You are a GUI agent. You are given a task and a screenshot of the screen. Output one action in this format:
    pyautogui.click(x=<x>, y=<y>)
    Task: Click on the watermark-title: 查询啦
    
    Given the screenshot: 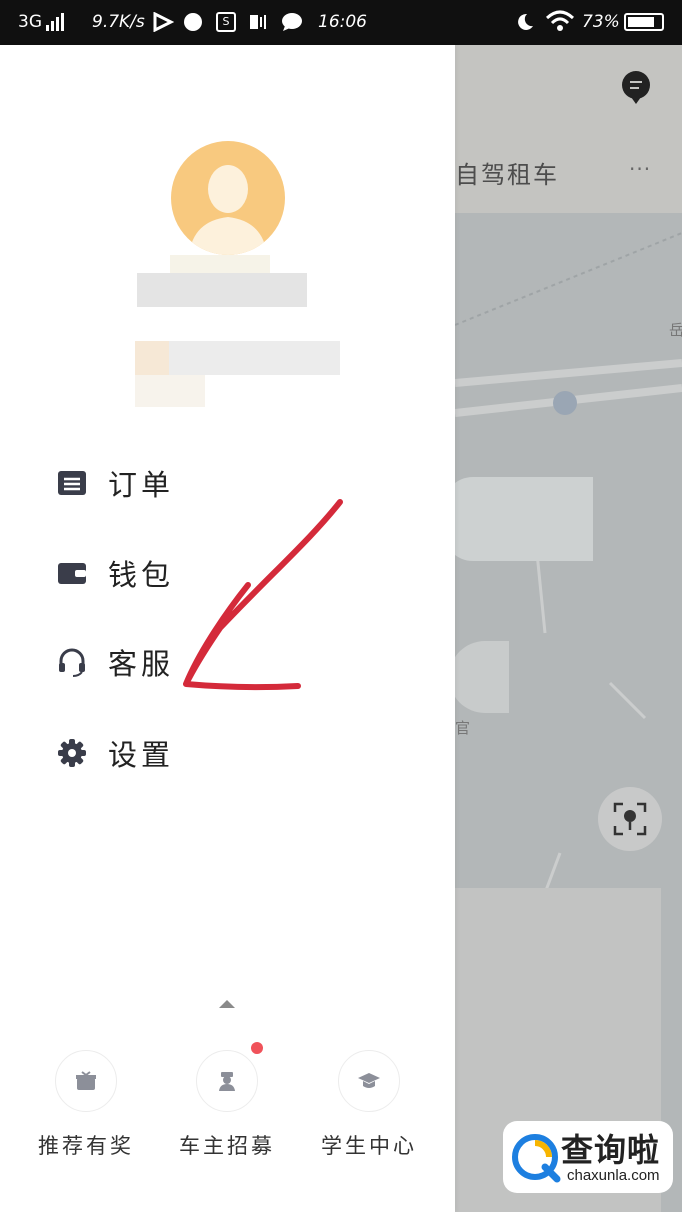 What is the action you would take?
    pyautogui.click(x=611, y=1150)
    